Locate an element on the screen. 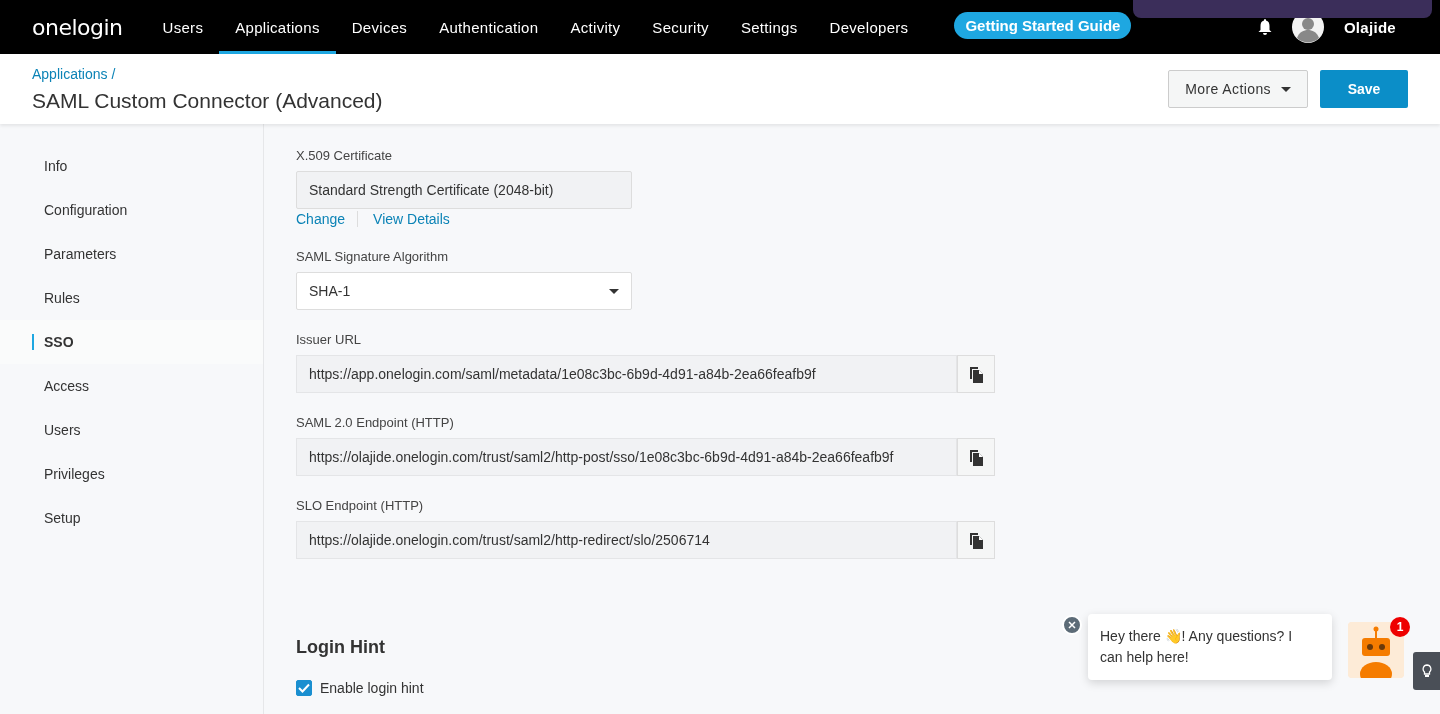  more-actions-button: More Actions is located at coordinates (1238, 89).